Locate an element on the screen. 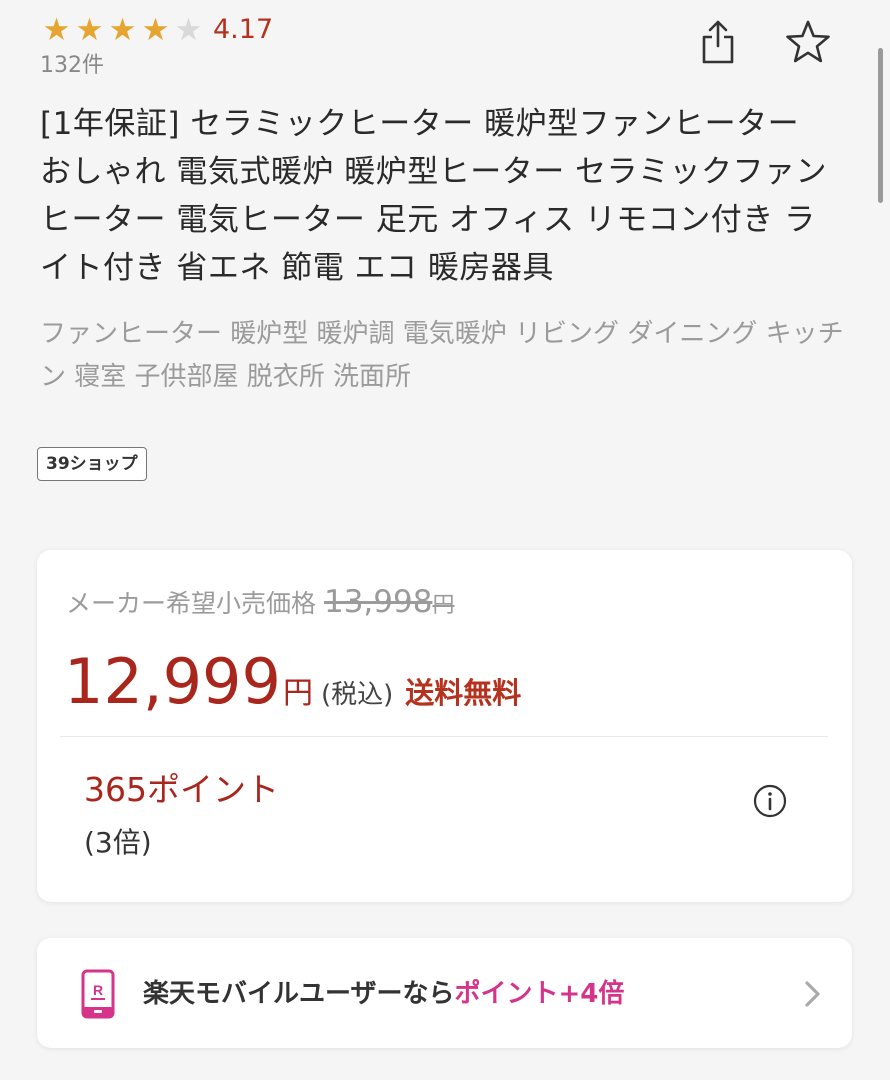 The width and height of the screenshot is (890, 1080). share-icon is located at coordinates (718, 42).